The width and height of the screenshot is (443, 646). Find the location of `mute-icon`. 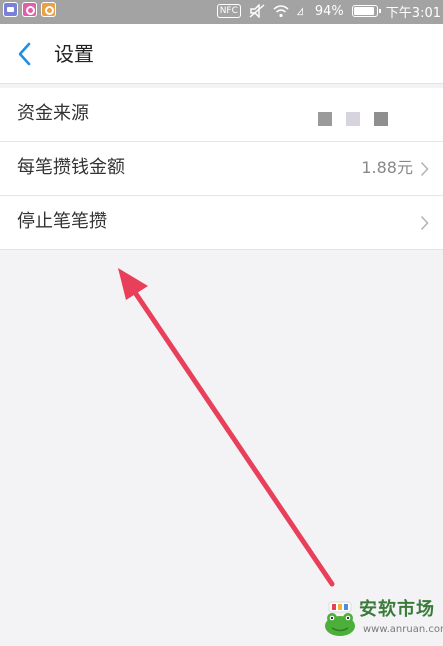

mute-icon is located at coordinates (257, 11).